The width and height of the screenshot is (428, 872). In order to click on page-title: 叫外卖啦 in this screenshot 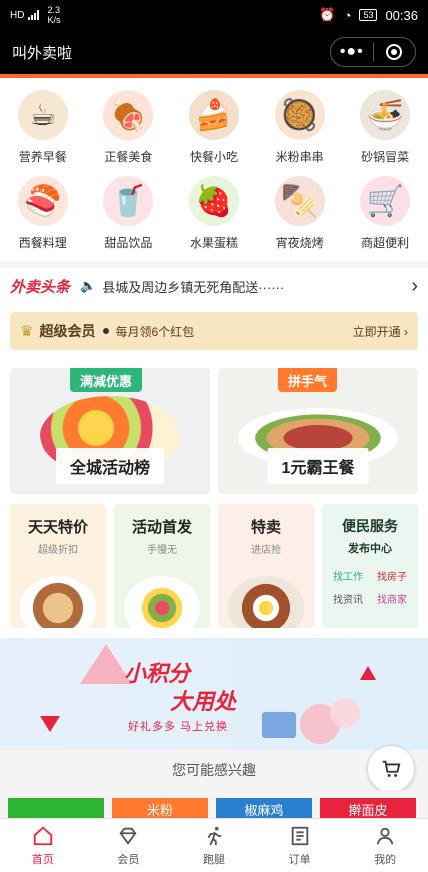, I will do `click(42, 53)`.